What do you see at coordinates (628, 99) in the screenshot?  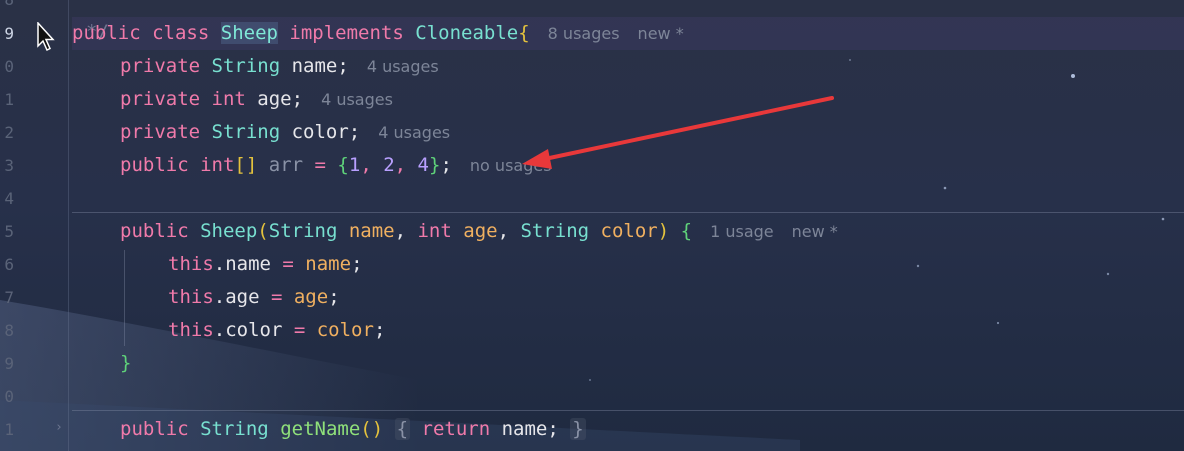 I see `code-line-field-age: private int age; 4 usages` at bounding box center [628, 99].